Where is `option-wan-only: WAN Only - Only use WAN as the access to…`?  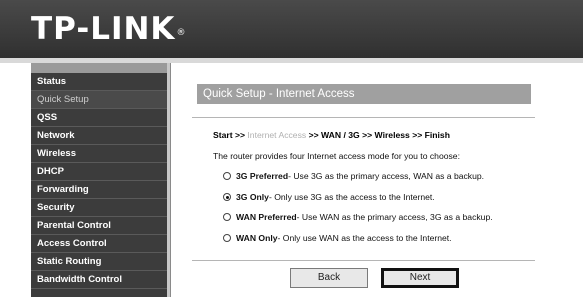 option-wan-only: WAN Only - Only use WAN as the access to… is located at coordinates (337, 238).